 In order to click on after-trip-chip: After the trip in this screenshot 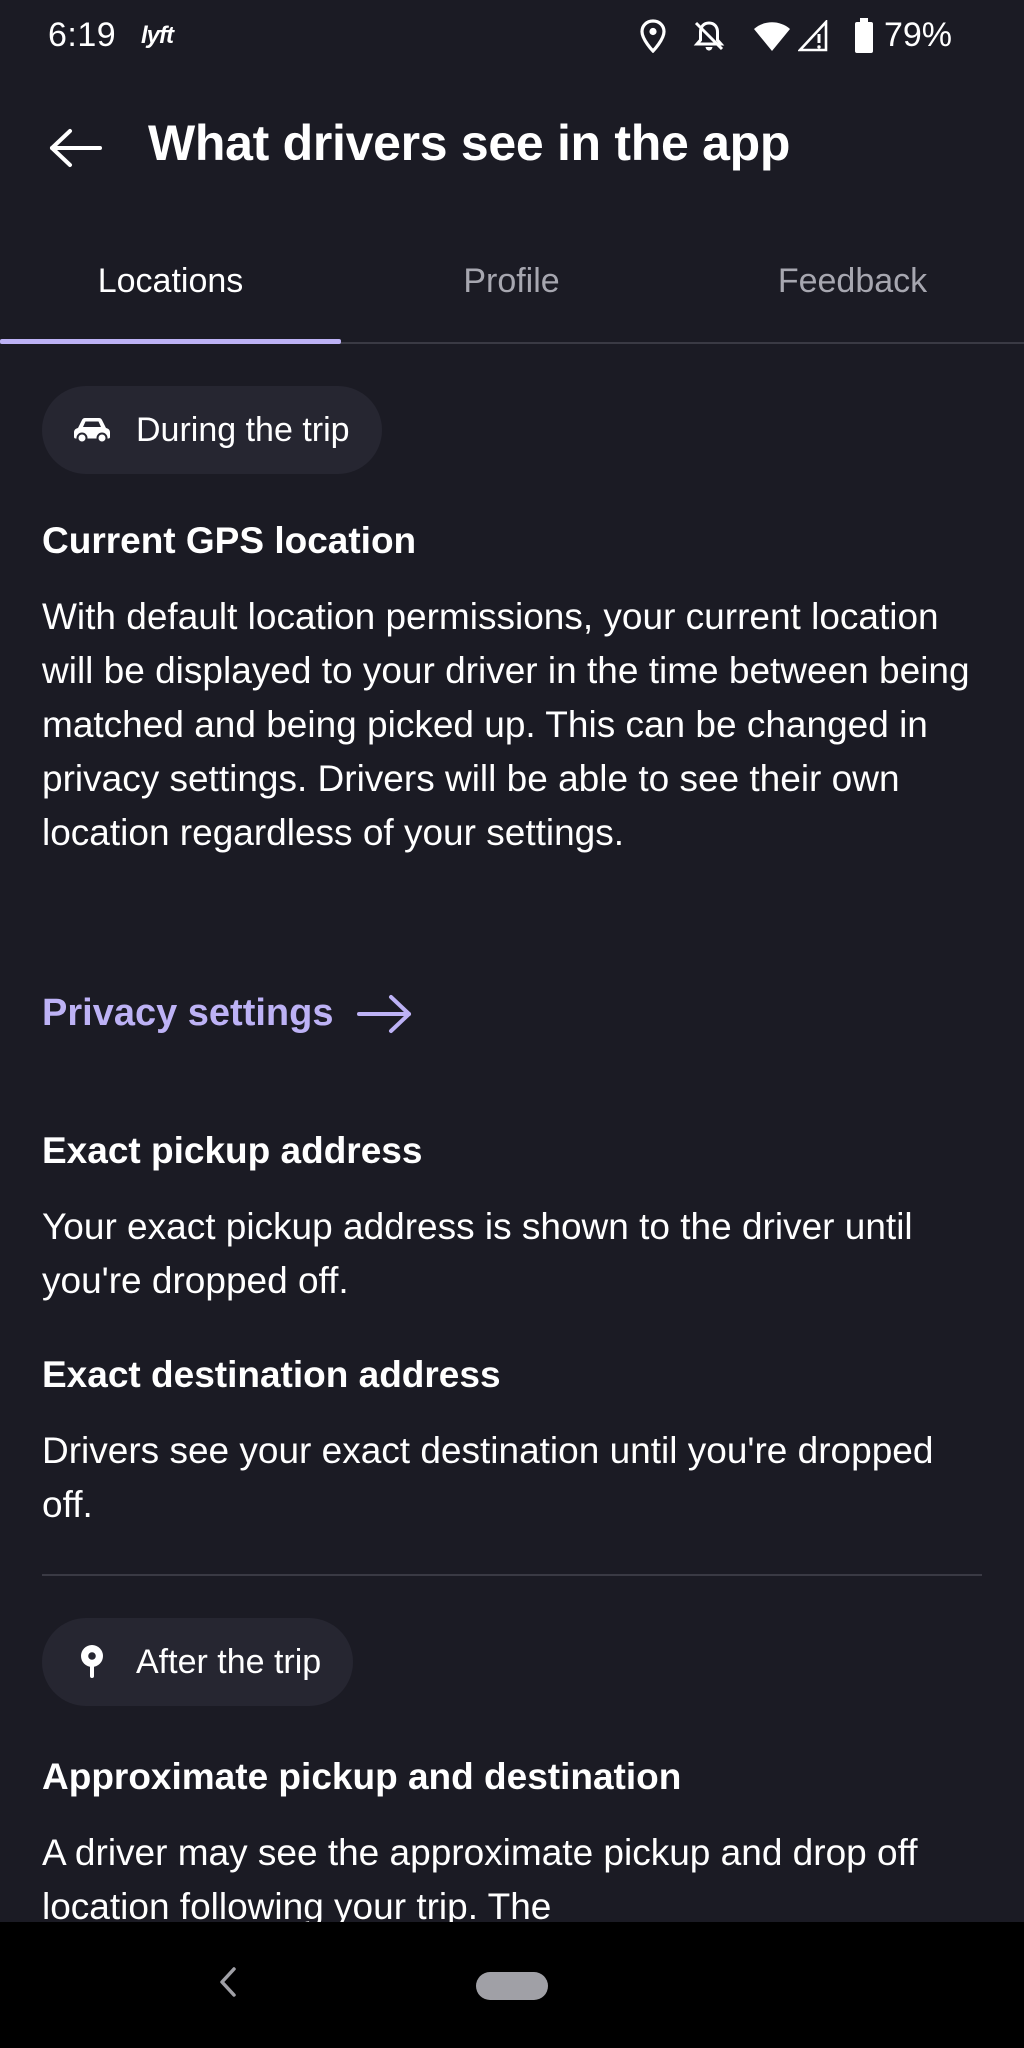, I will do `click(198, 1662)`.